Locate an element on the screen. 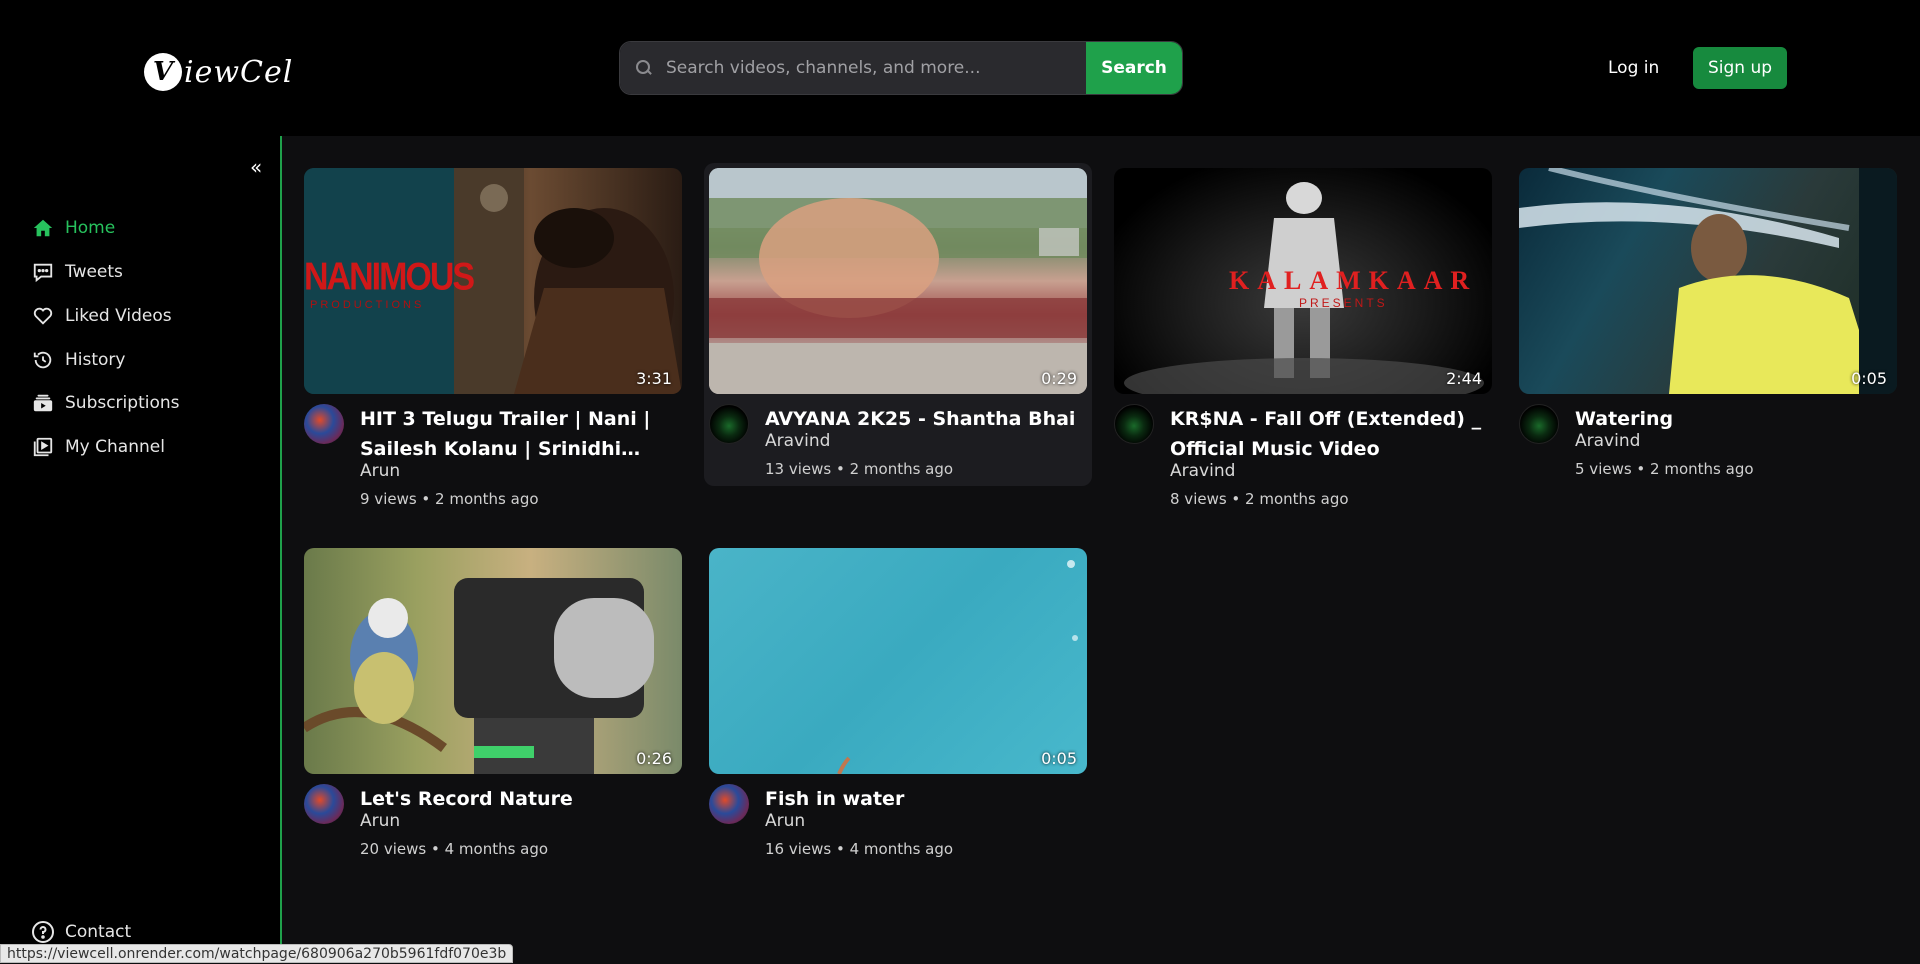 This screenshot has width=1920, height=964. sidebar-item-contact: Contact is located at coordinates (81, 932).